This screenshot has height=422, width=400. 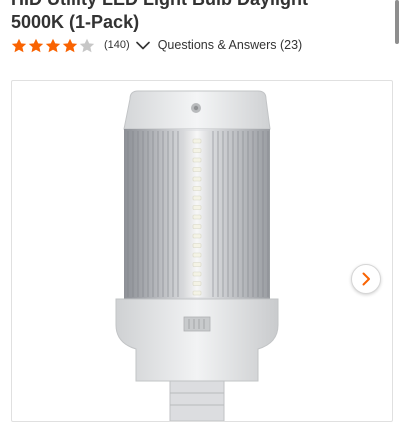 I want to click on chevron-right-icon, so click(x=366, y=279).